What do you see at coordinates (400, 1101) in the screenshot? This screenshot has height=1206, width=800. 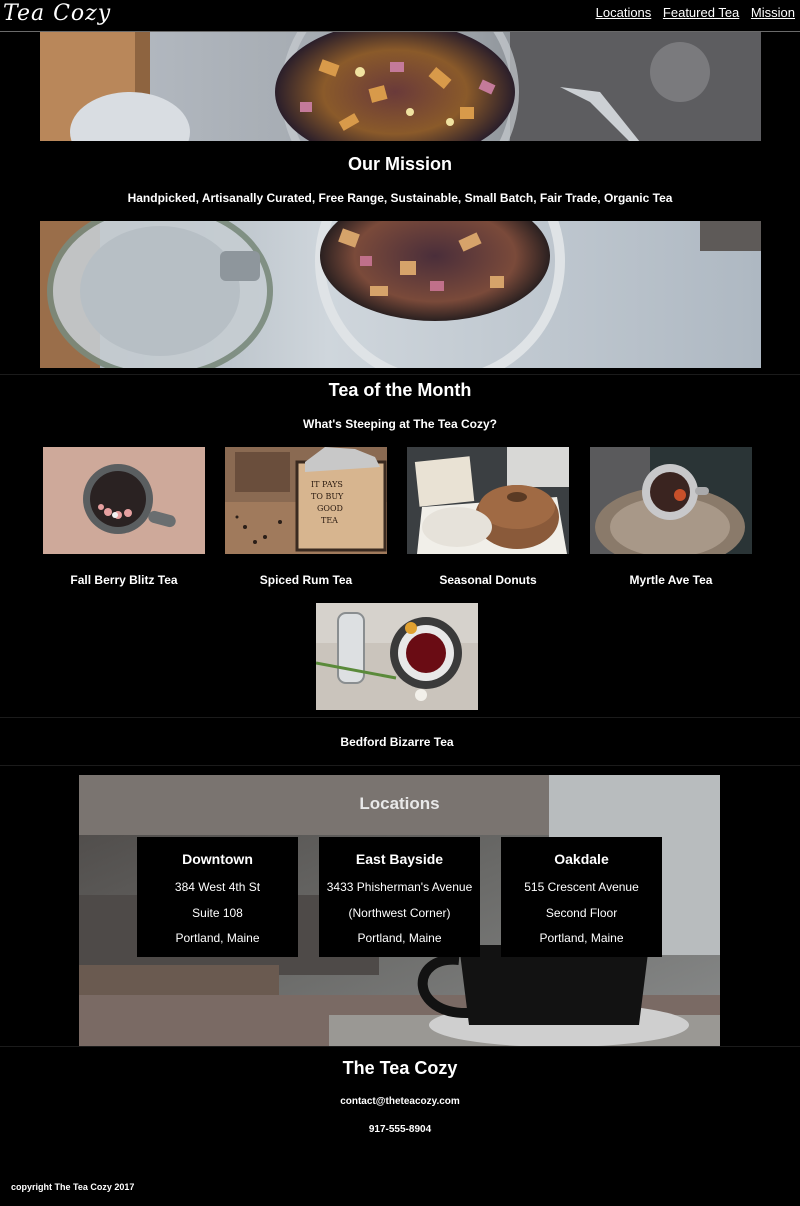 I see `footer-email: contact@theteacozy.com` at bounding box center [400, 1101].